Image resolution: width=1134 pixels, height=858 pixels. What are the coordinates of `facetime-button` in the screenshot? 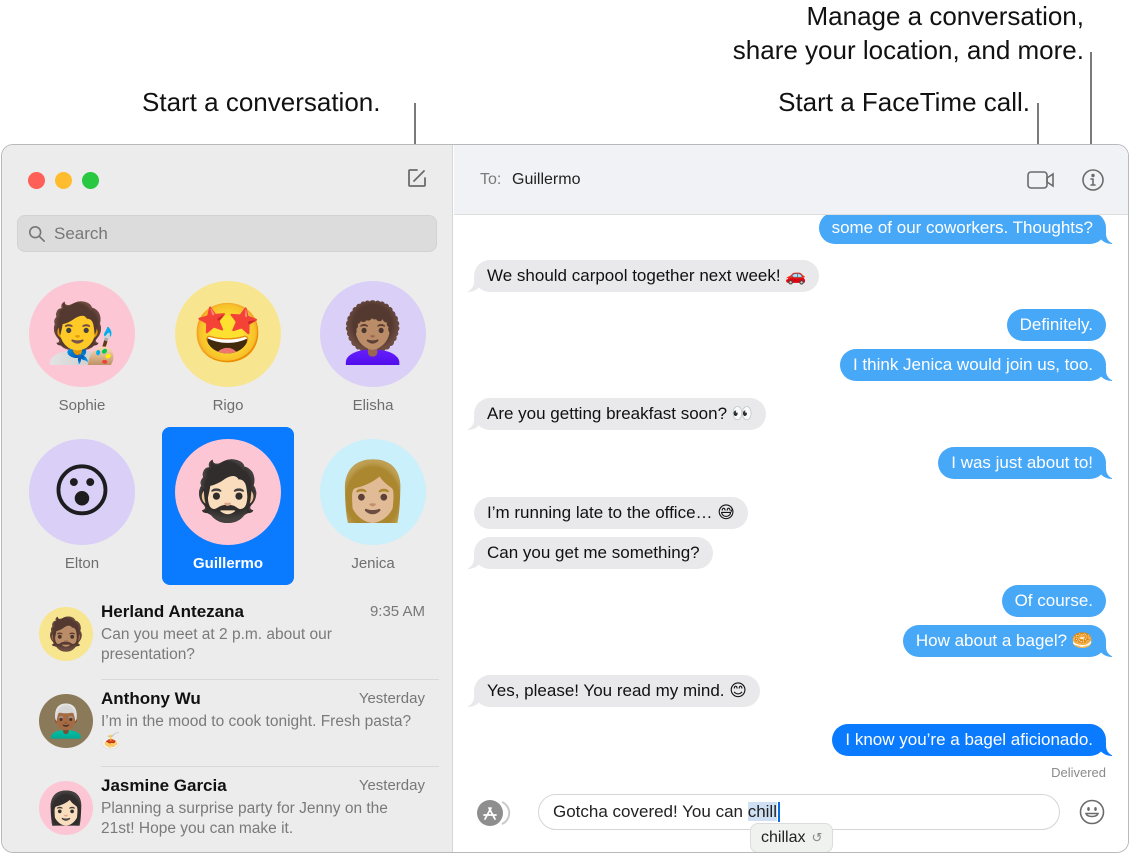 It's located at (1041, 180).